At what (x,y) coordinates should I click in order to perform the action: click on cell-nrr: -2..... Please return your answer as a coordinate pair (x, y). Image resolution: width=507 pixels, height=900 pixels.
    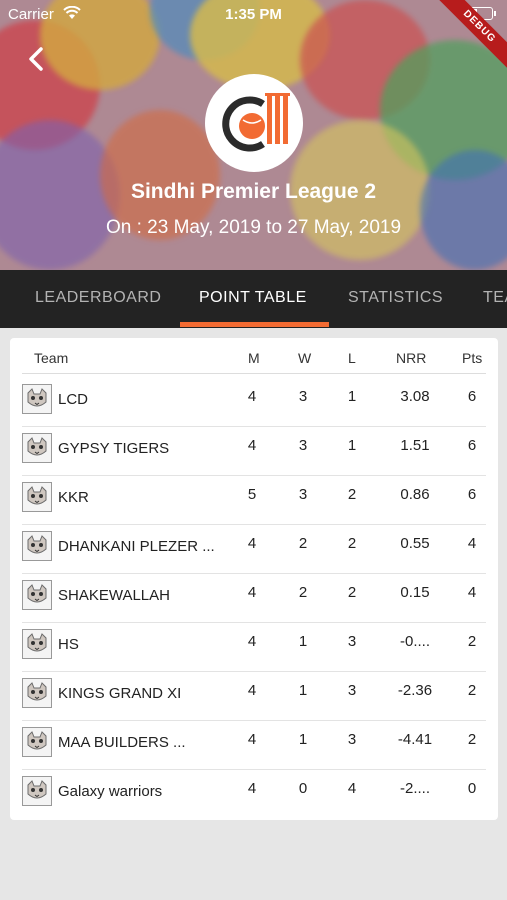
    Looking at the image, I should click on (414, 788).